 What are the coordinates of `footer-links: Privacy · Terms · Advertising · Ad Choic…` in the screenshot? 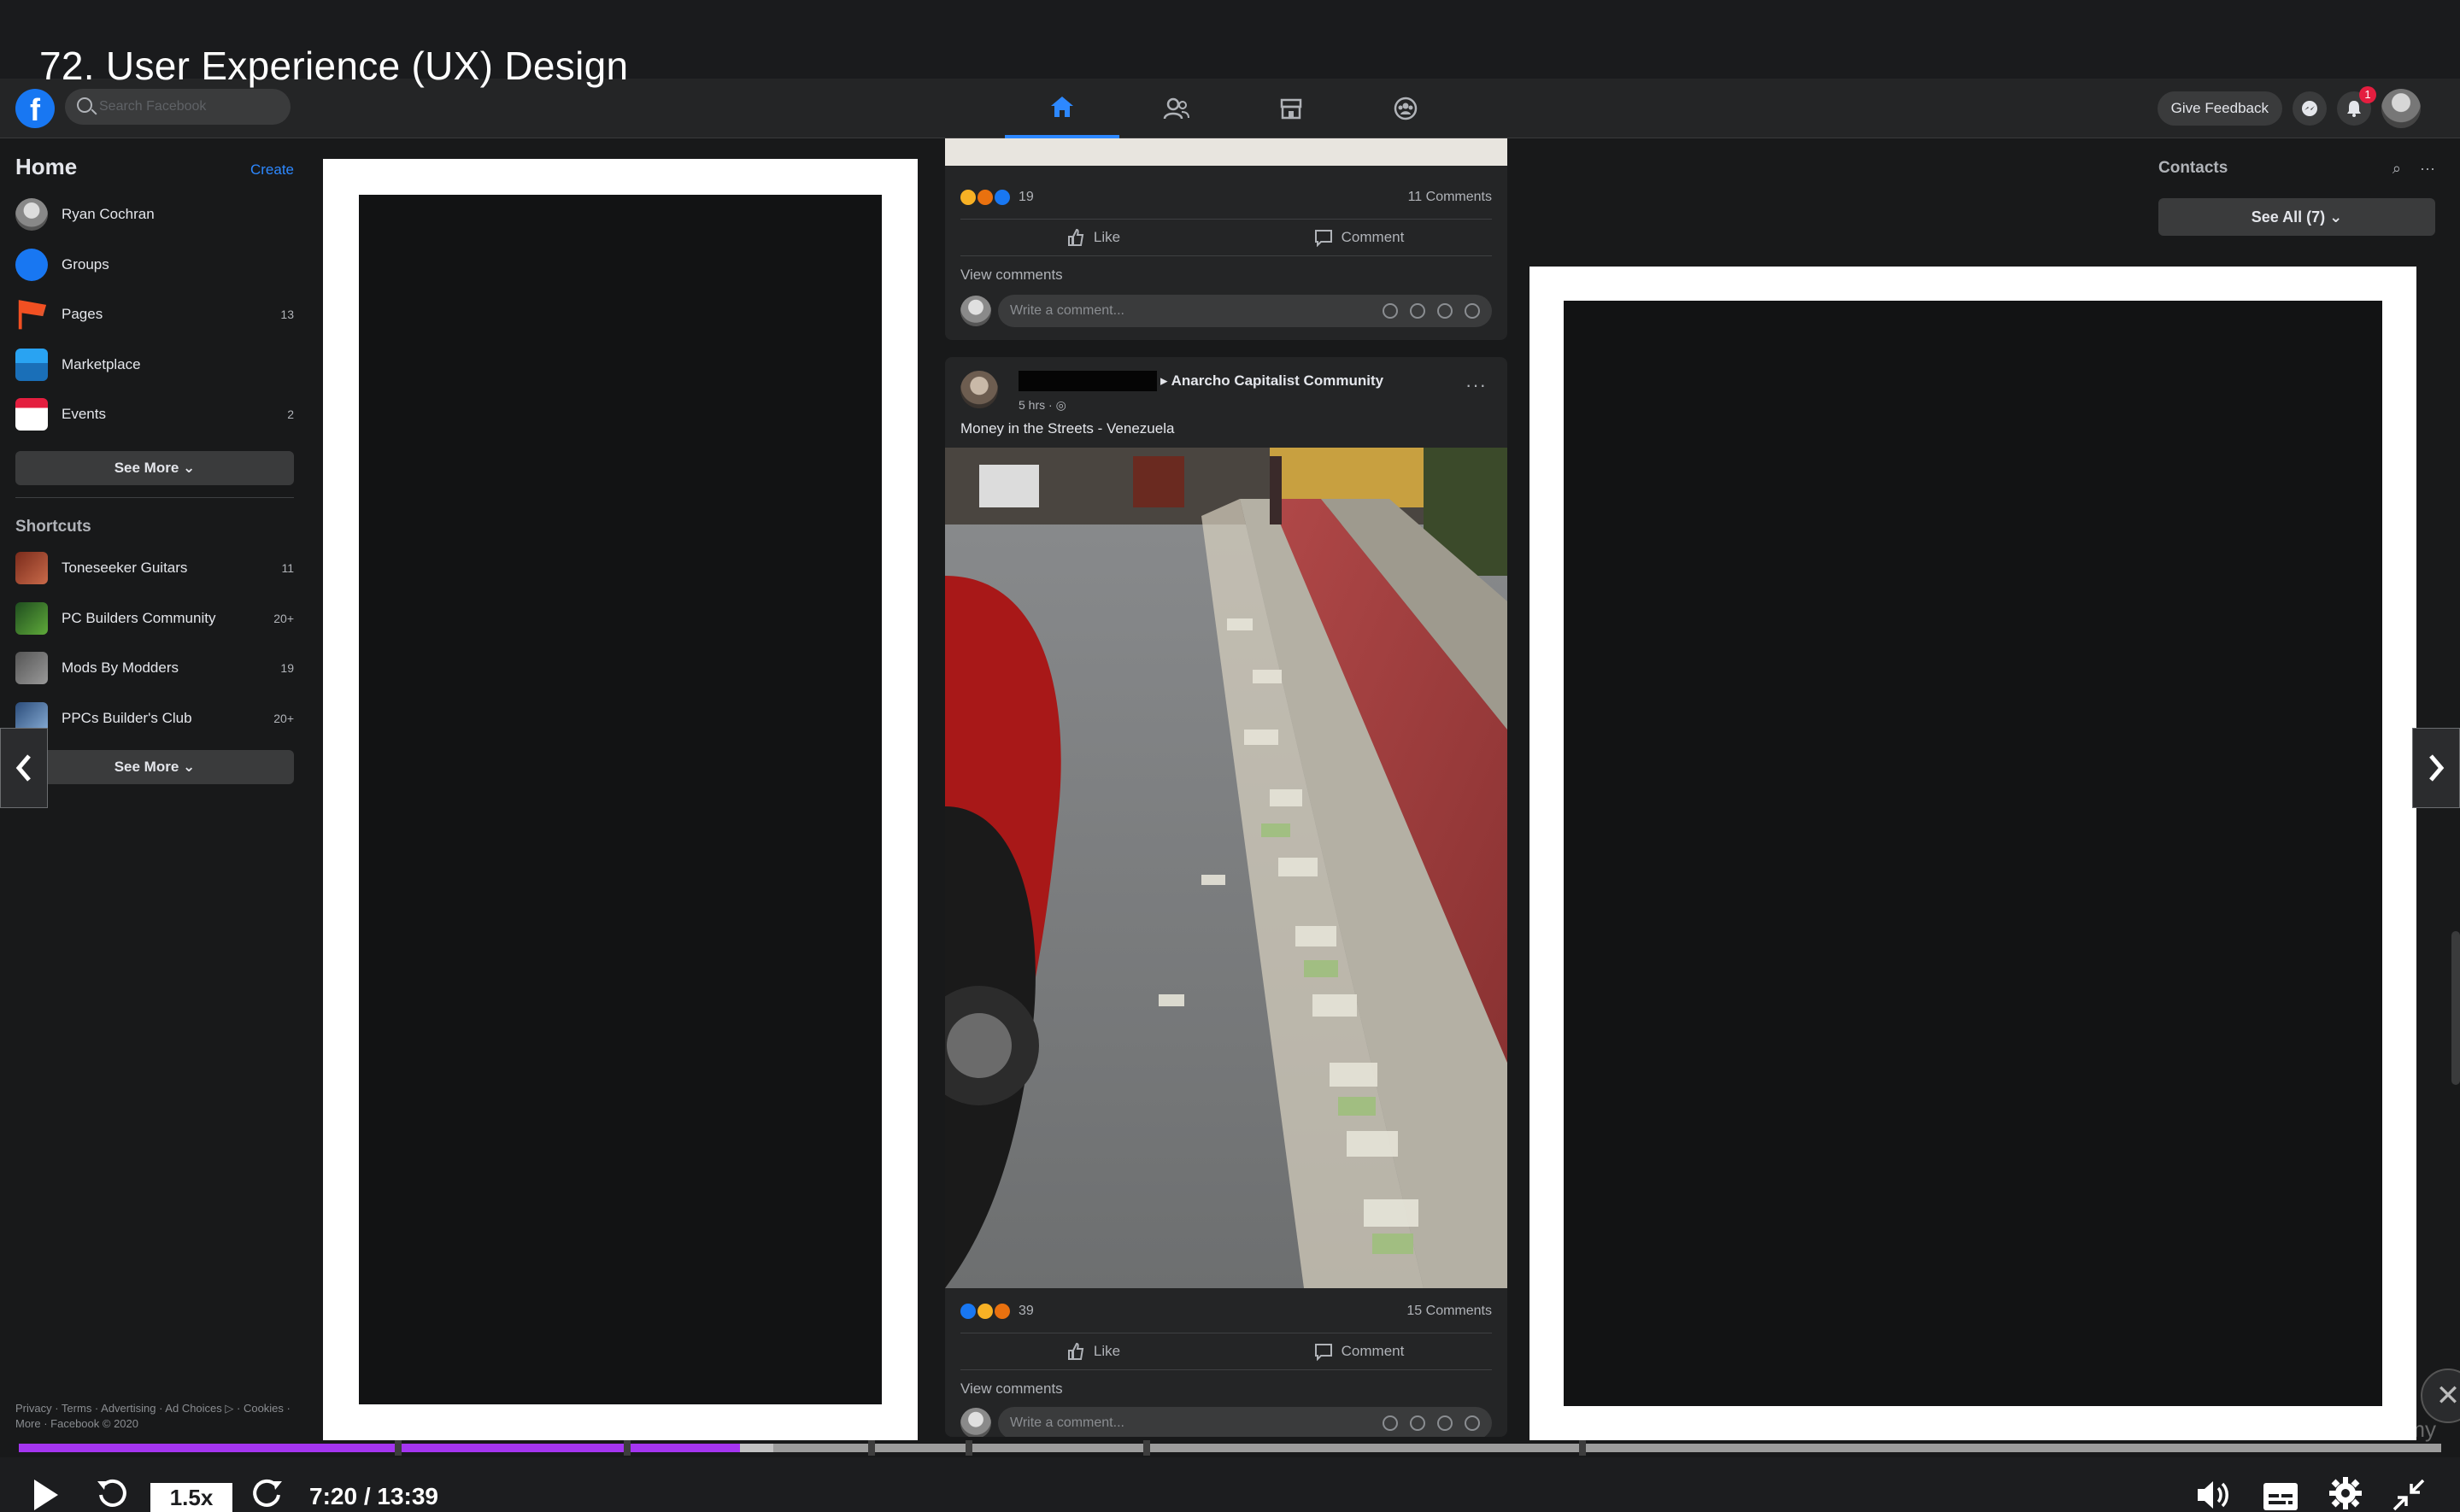 It's located at (155, 1416).